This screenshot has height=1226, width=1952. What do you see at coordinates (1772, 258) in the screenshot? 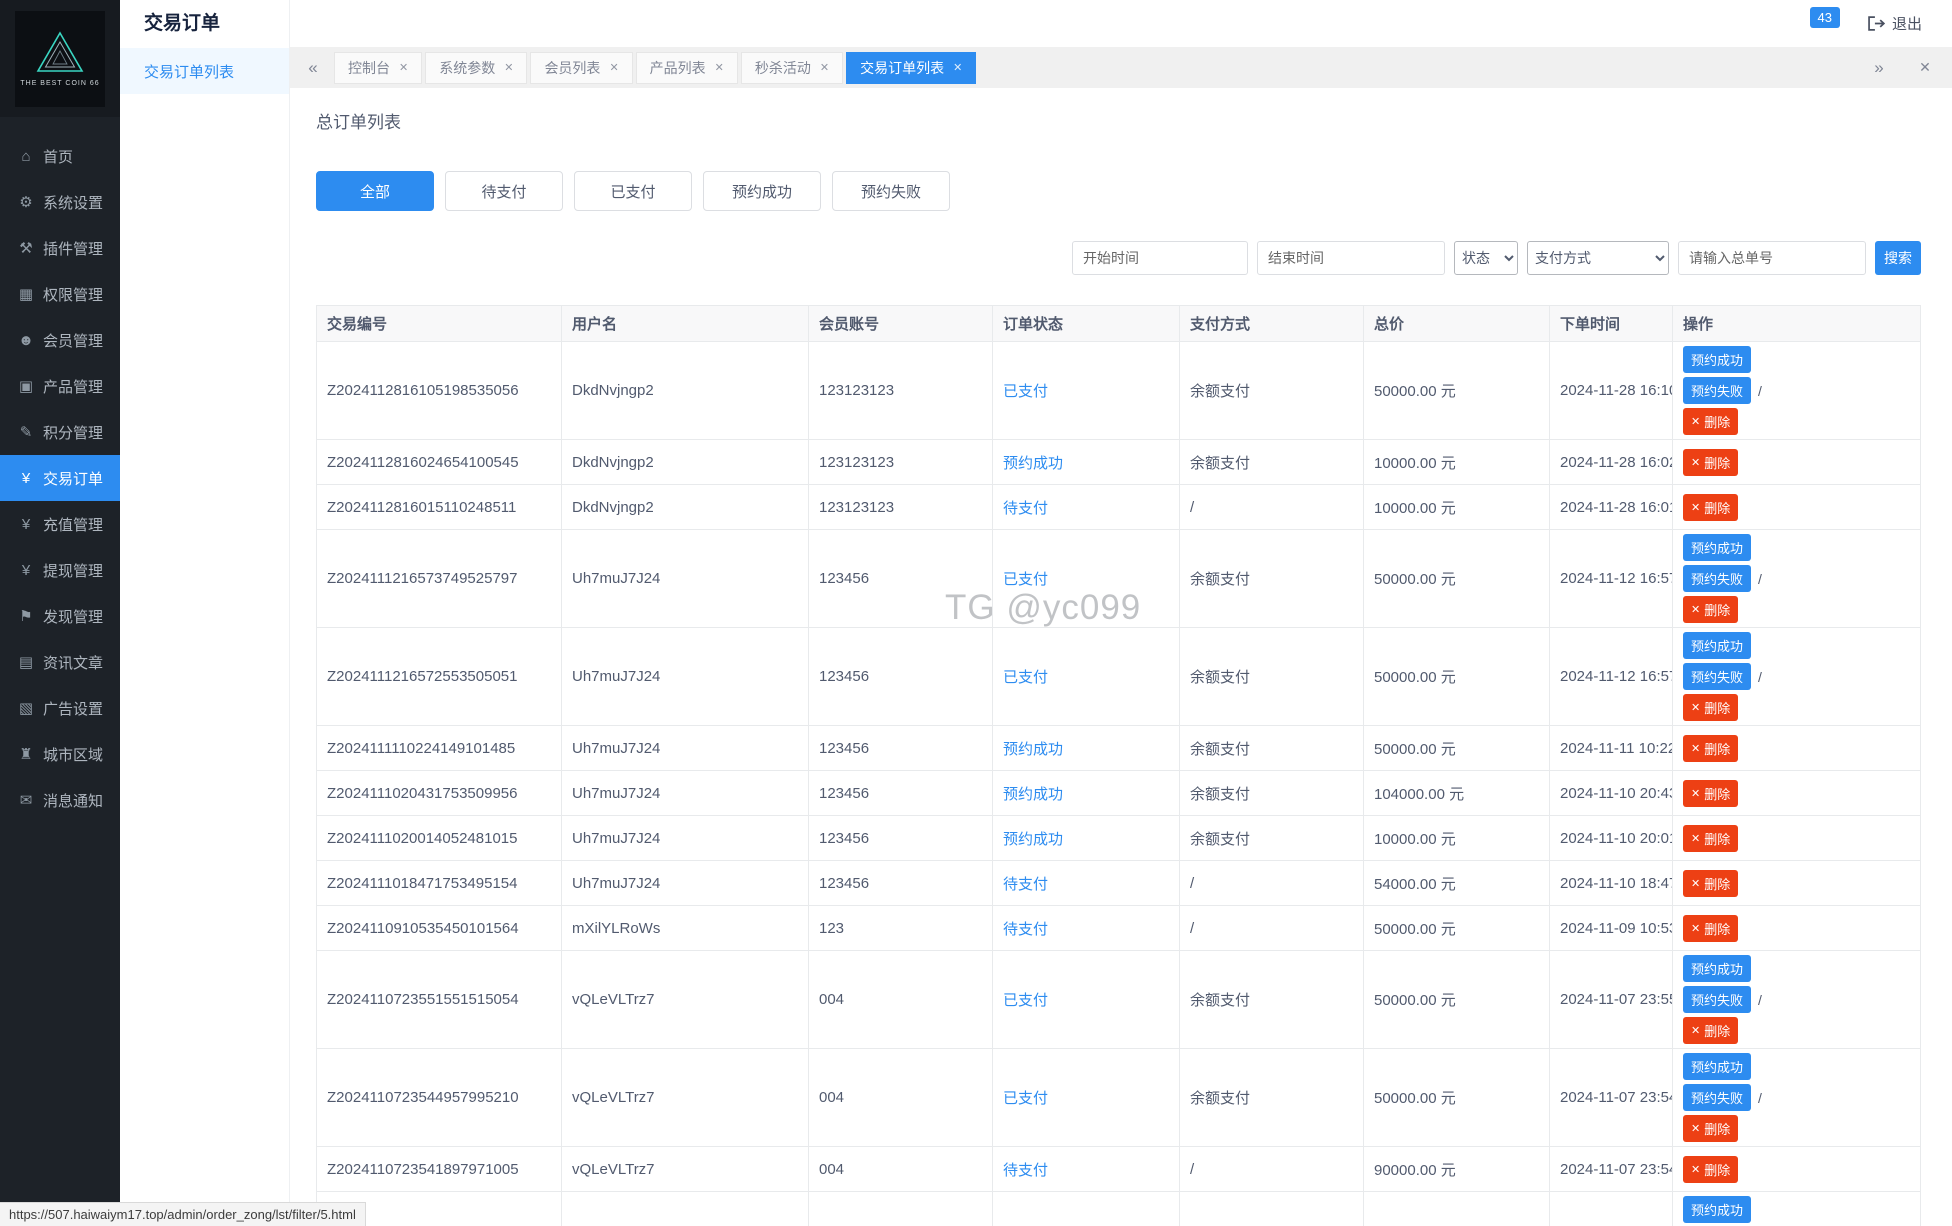
I see `order-no-input` at bounding box center [1772, 258].